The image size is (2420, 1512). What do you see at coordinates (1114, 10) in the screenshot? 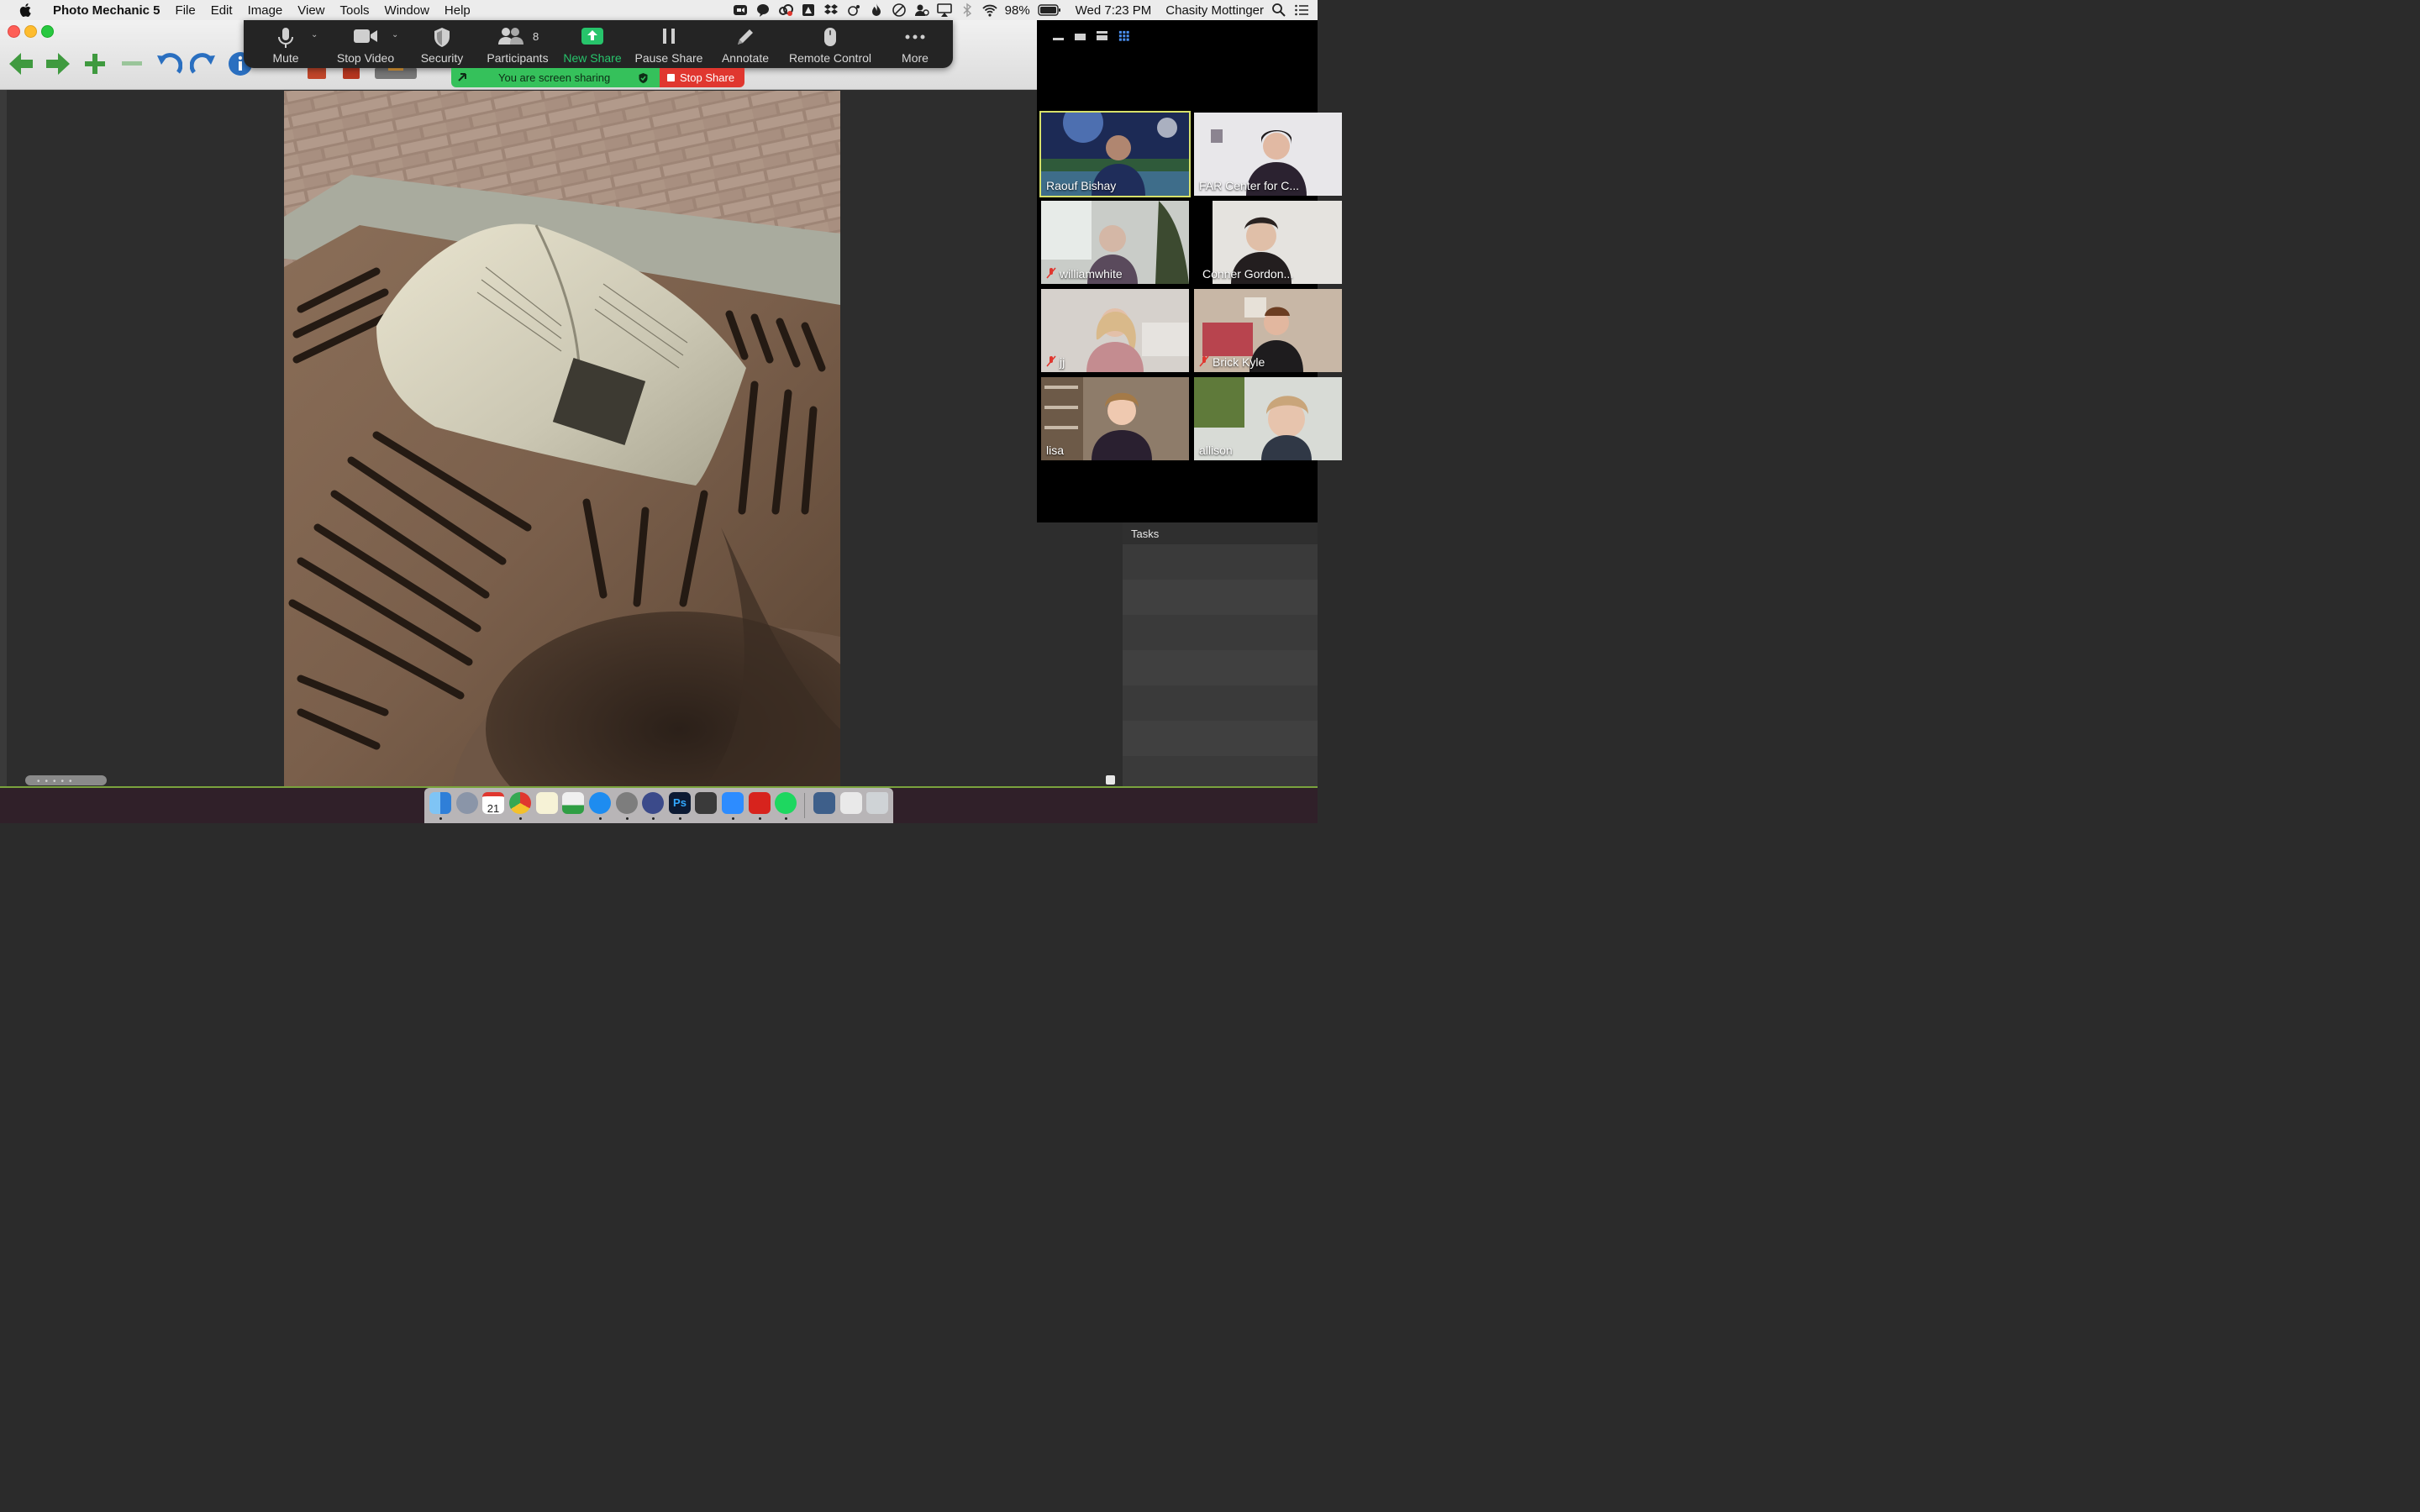
I see `menu-clock: Wed 7:23 PM` at bounding box center [1114, 10].